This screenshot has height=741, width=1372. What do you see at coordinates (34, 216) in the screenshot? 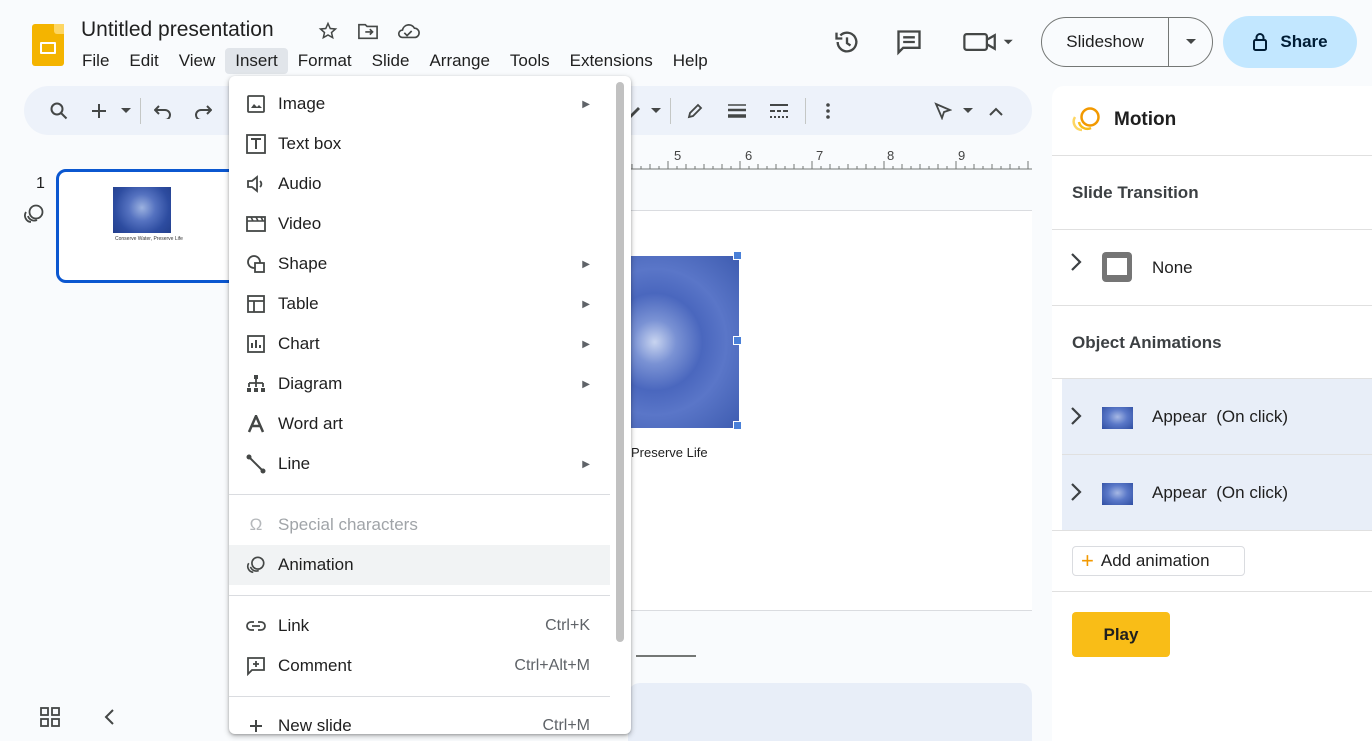
I see `motion-icon` at bounding box center [34, 216].